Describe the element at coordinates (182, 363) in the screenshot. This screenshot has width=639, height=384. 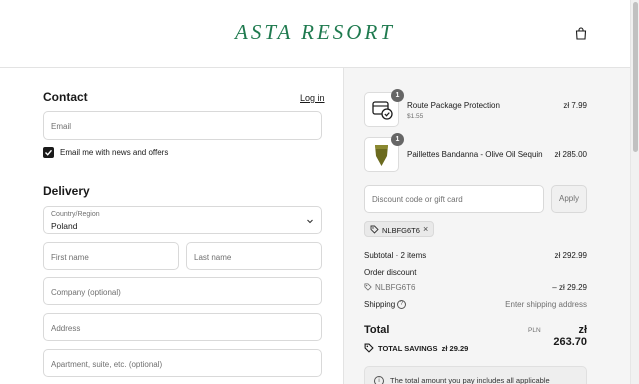
I see `apartment-field: Apartment, suite, etc. (optional)` at that location.